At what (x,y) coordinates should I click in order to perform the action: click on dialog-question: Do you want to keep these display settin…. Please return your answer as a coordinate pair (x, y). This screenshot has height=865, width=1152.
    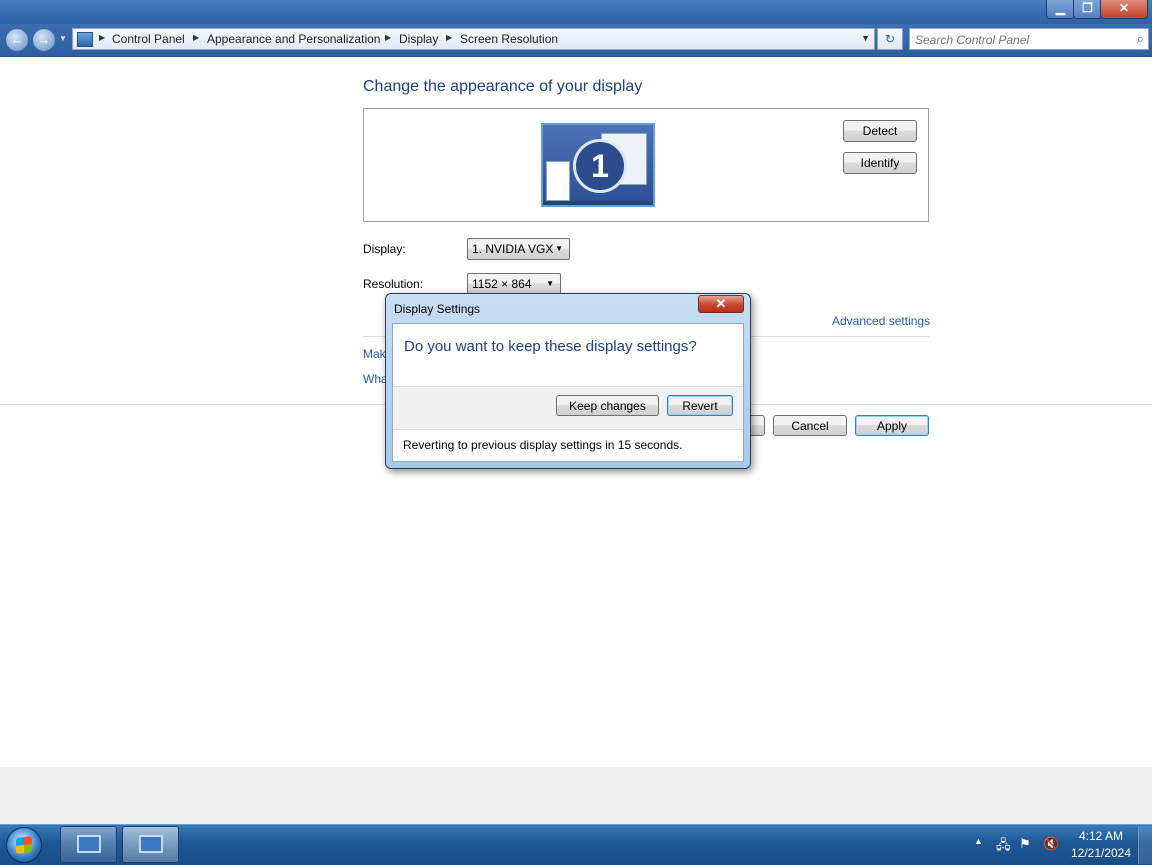
    Looking at the image, I should click on (550, 346).